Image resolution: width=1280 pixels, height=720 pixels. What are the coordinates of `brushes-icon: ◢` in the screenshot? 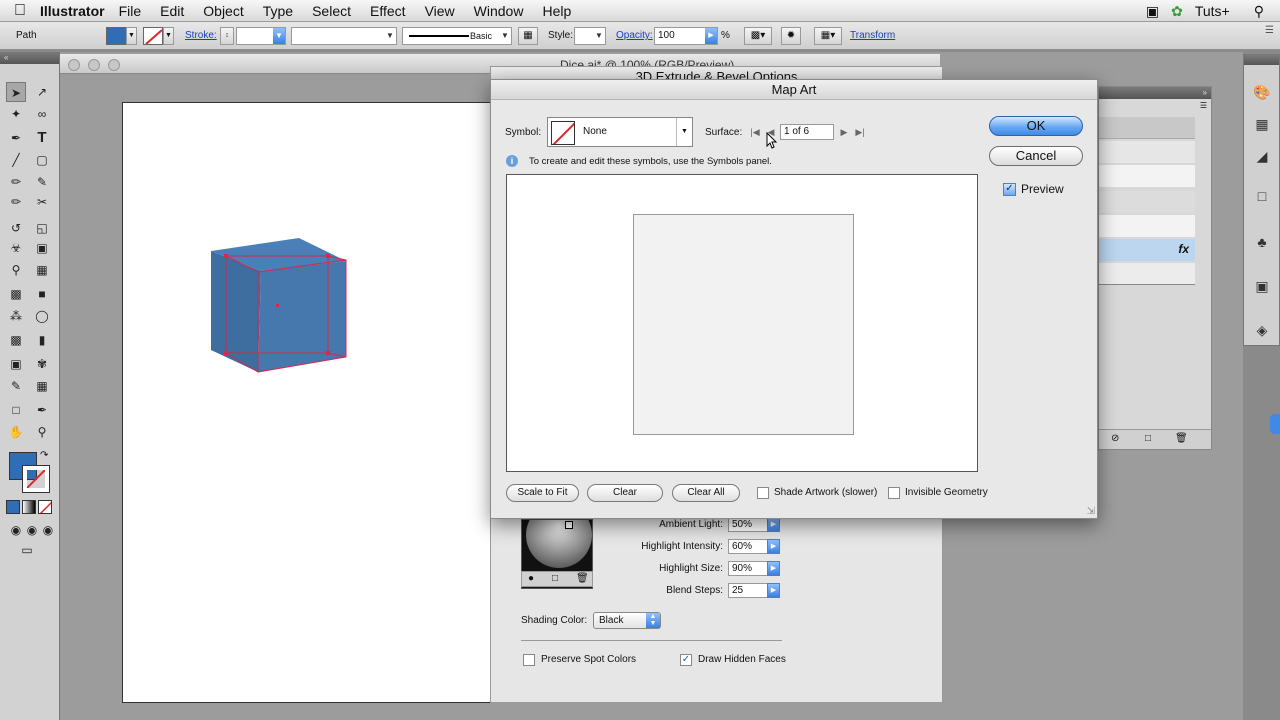 It's located at (1262, 156).